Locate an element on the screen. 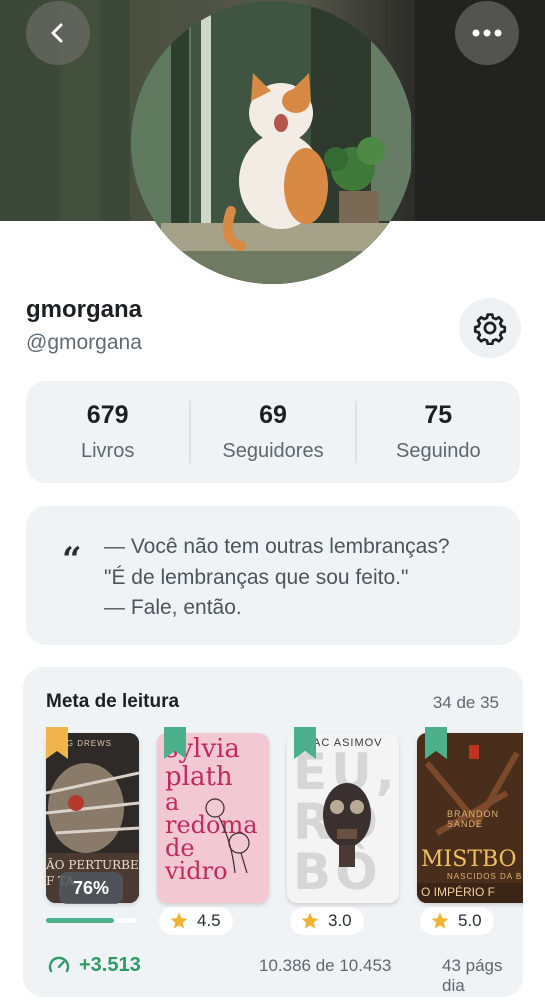  pages-gain: +3.513 is located at coordinates (94, 965).